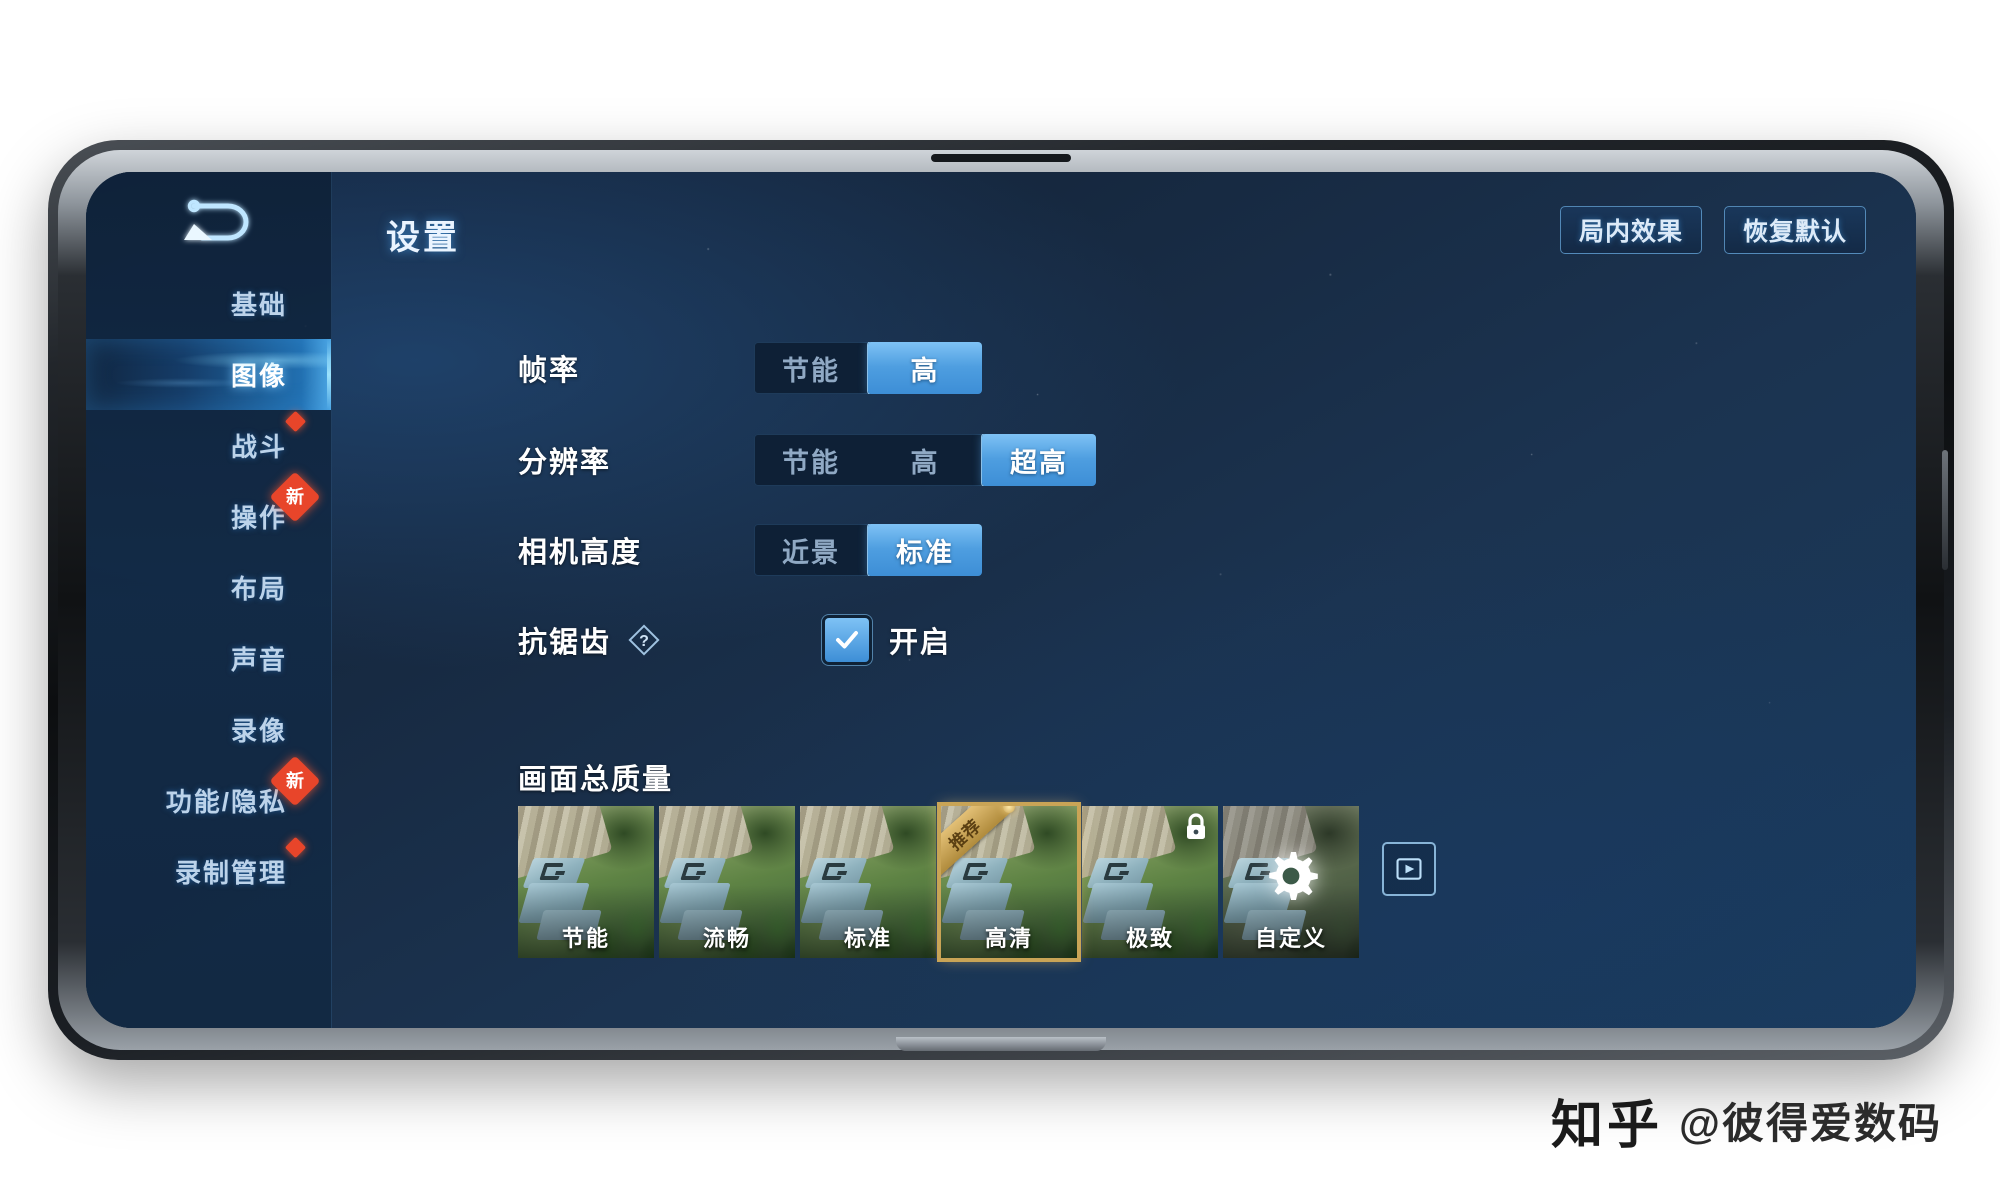 Image resolution: width=2000 pixels, height=1200 pixels. Describe the element at coordinates (1607, 1126) in the screenshot. I see `zhihu-logo: 知乎` at that location.